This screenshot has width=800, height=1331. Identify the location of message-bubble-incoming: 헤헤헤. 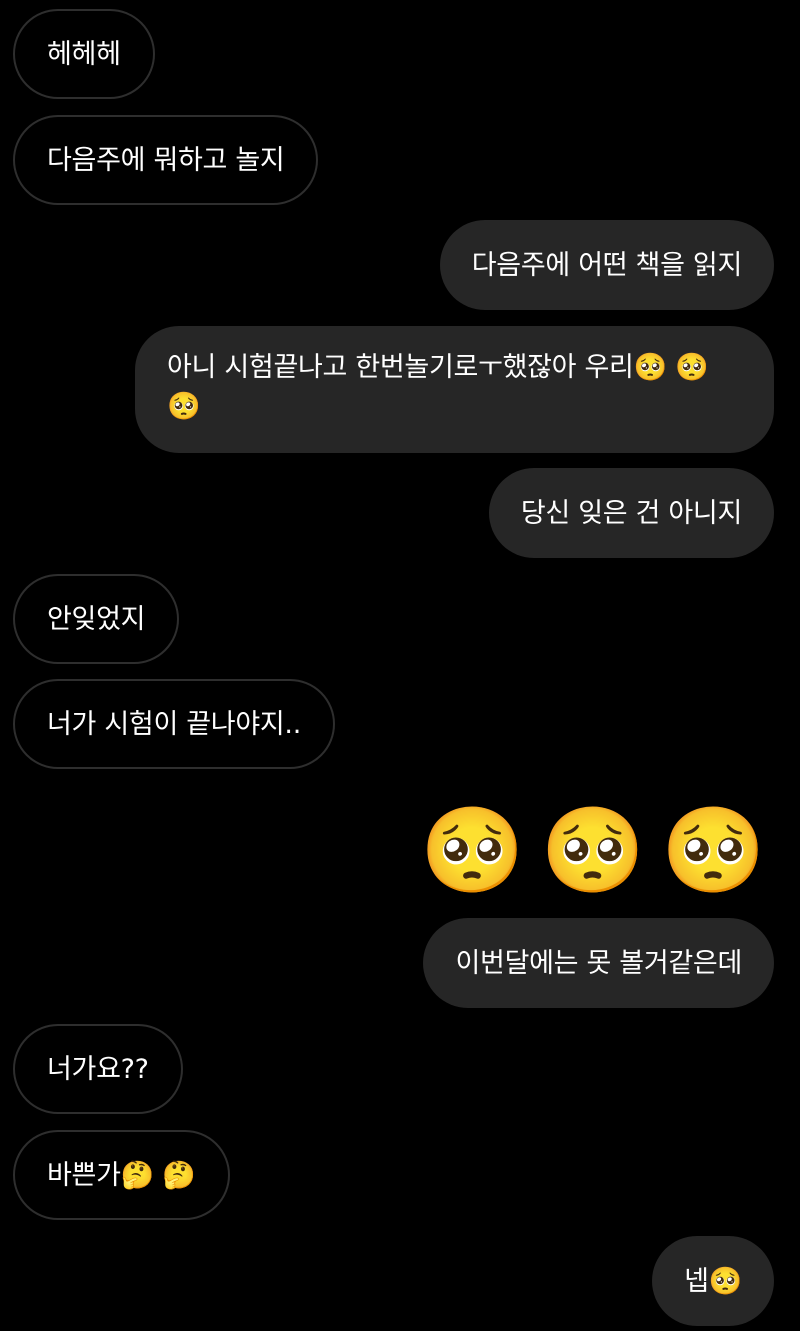
(84, 54).